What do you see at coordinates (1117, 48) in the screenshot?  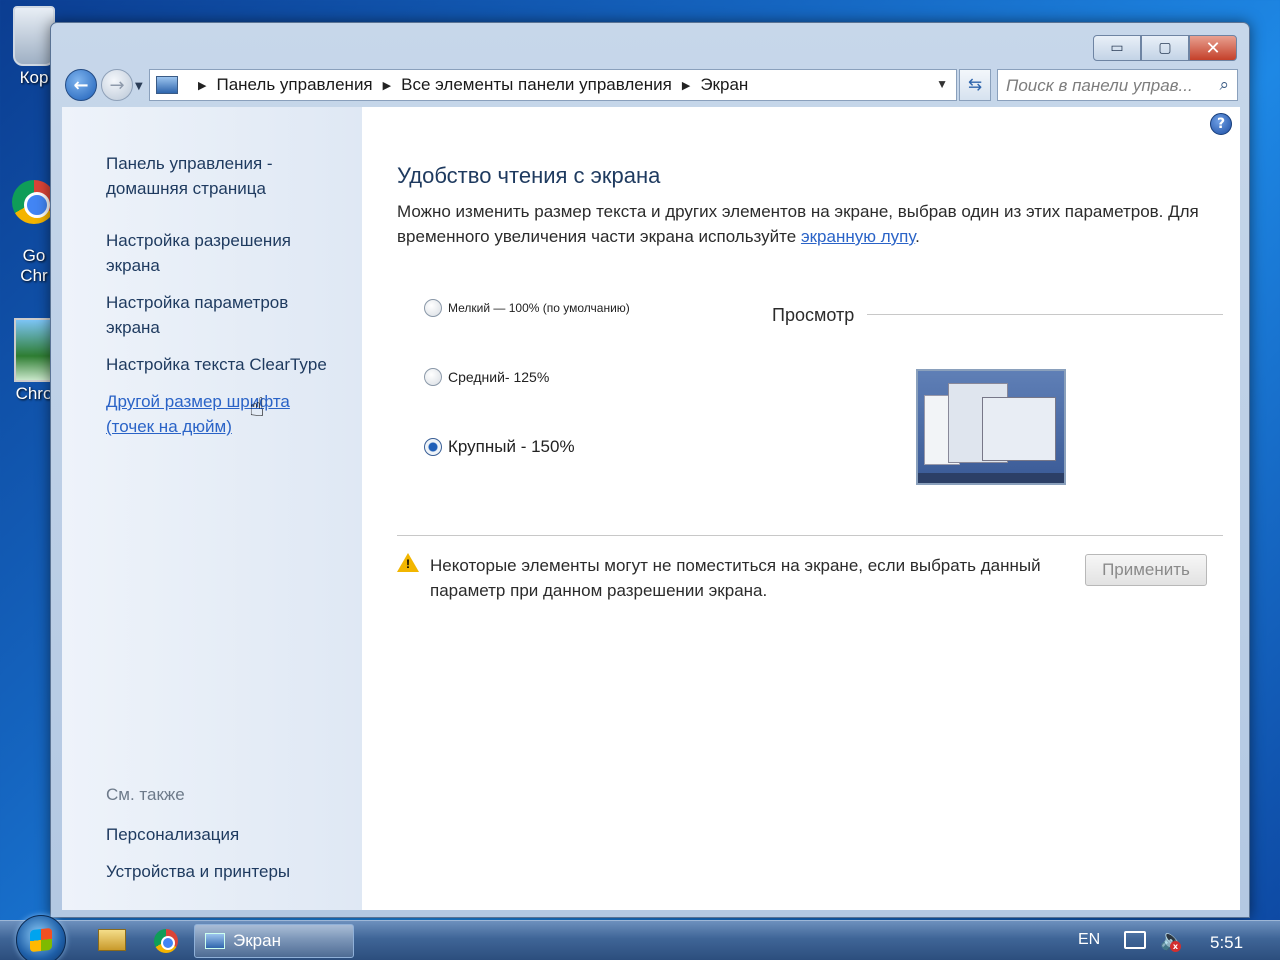 I see `minimize-button: ▭` at bounding box center [1117, 48].